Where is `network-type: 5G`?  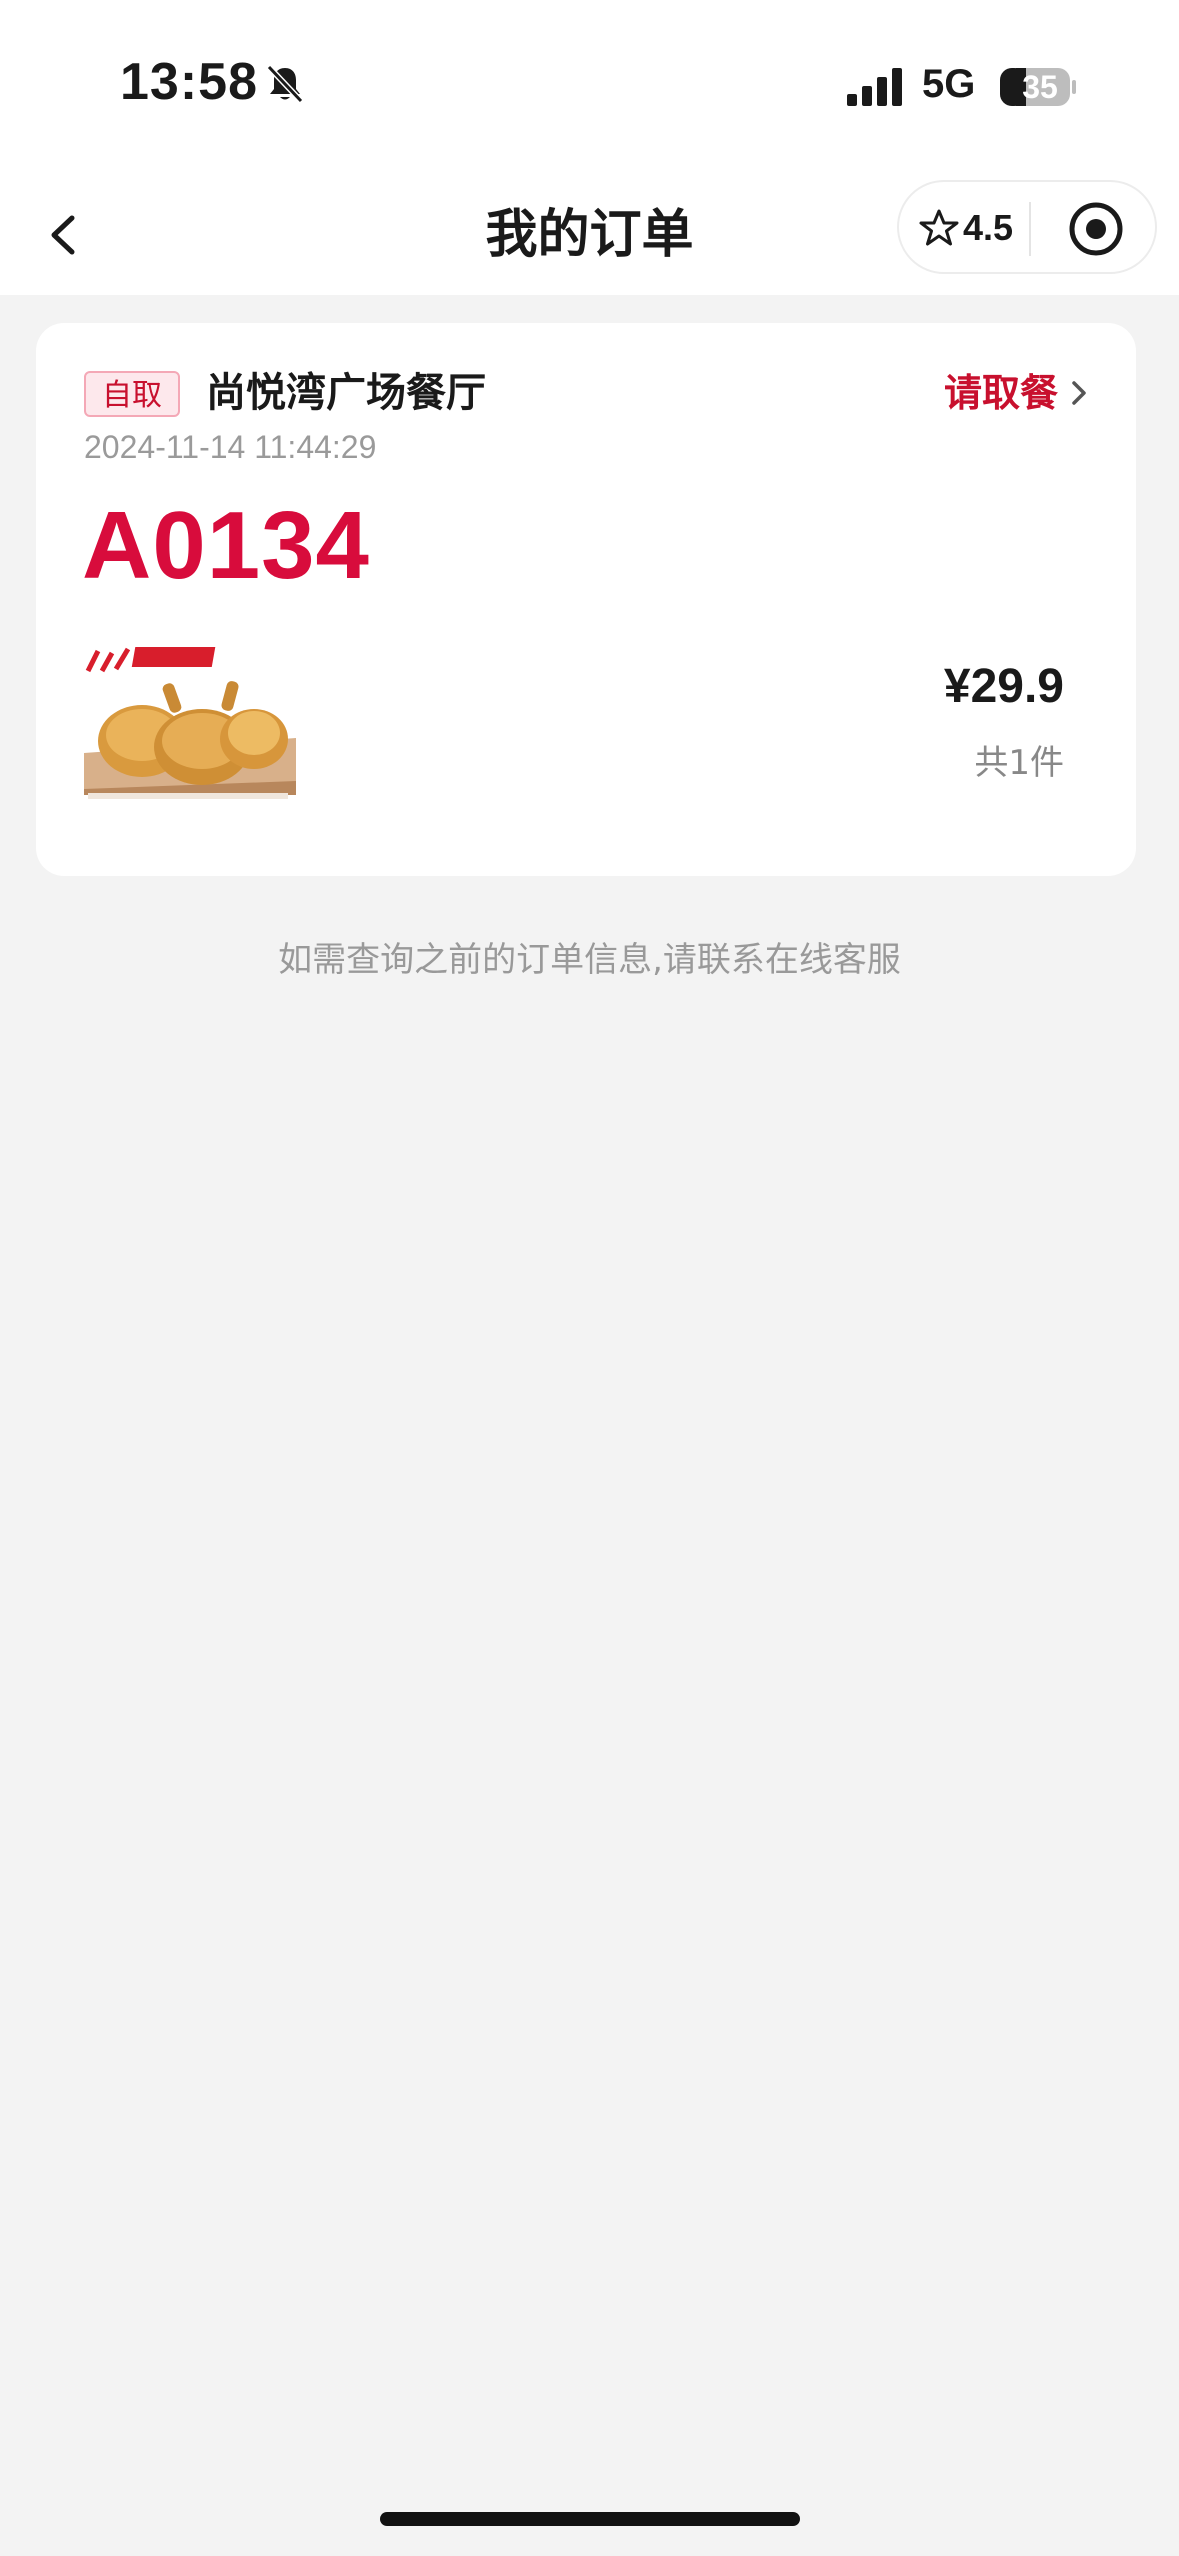
network-type: 5G is located at coordinates (949, 84).